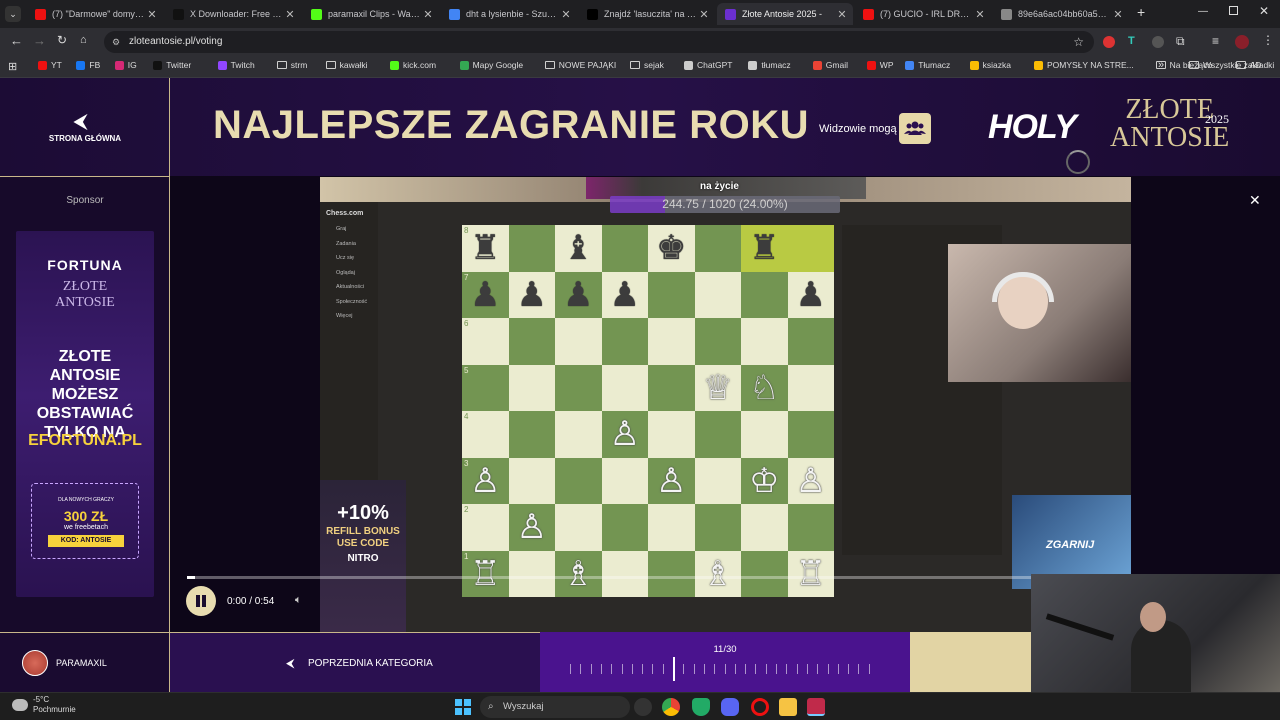 The height and width of the screenshot is (720, 1280). I want to click on bookmark-item: Mapy Google, so click(491, 65).